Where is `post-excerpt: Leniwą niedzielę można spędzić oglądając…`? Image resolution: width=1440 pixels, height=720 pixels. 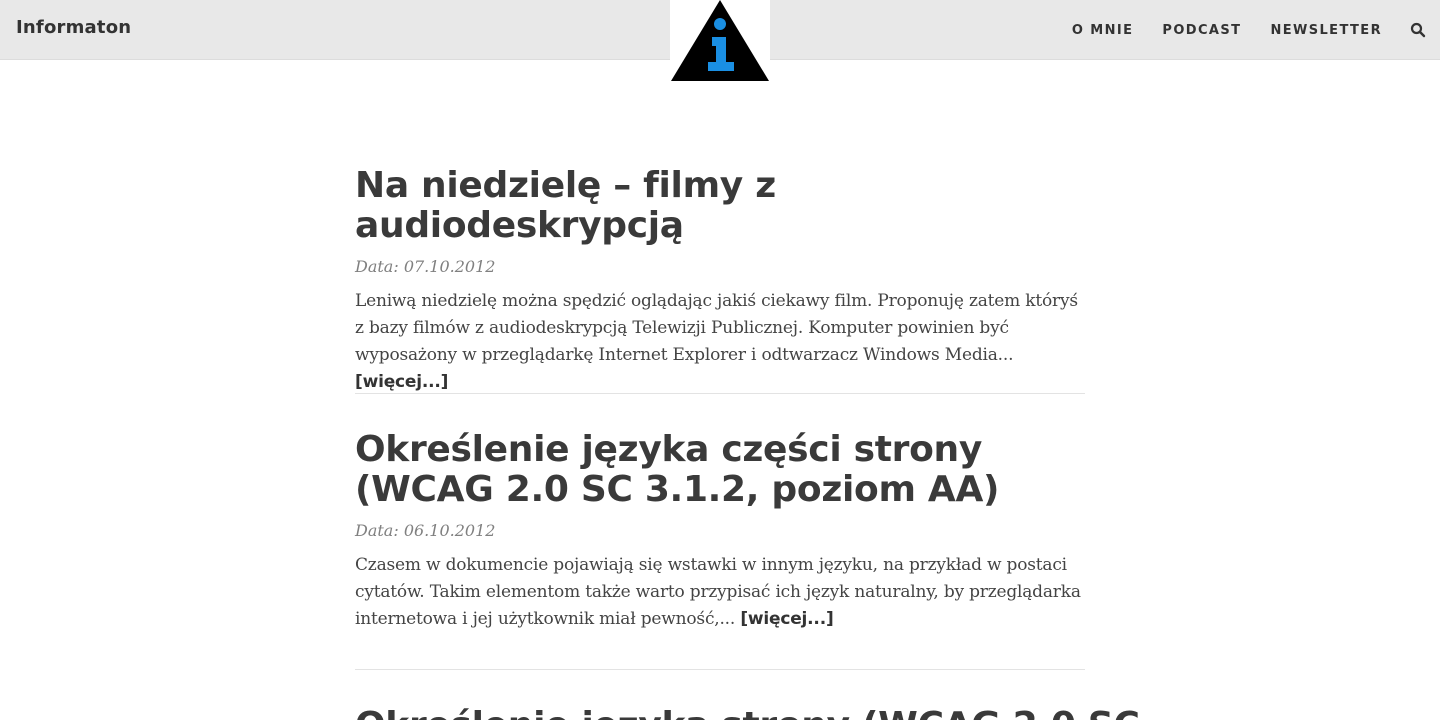
post-excerpt: Leniwą niedzielę można spędzić oglądając… is located at coordinates (720, 342).